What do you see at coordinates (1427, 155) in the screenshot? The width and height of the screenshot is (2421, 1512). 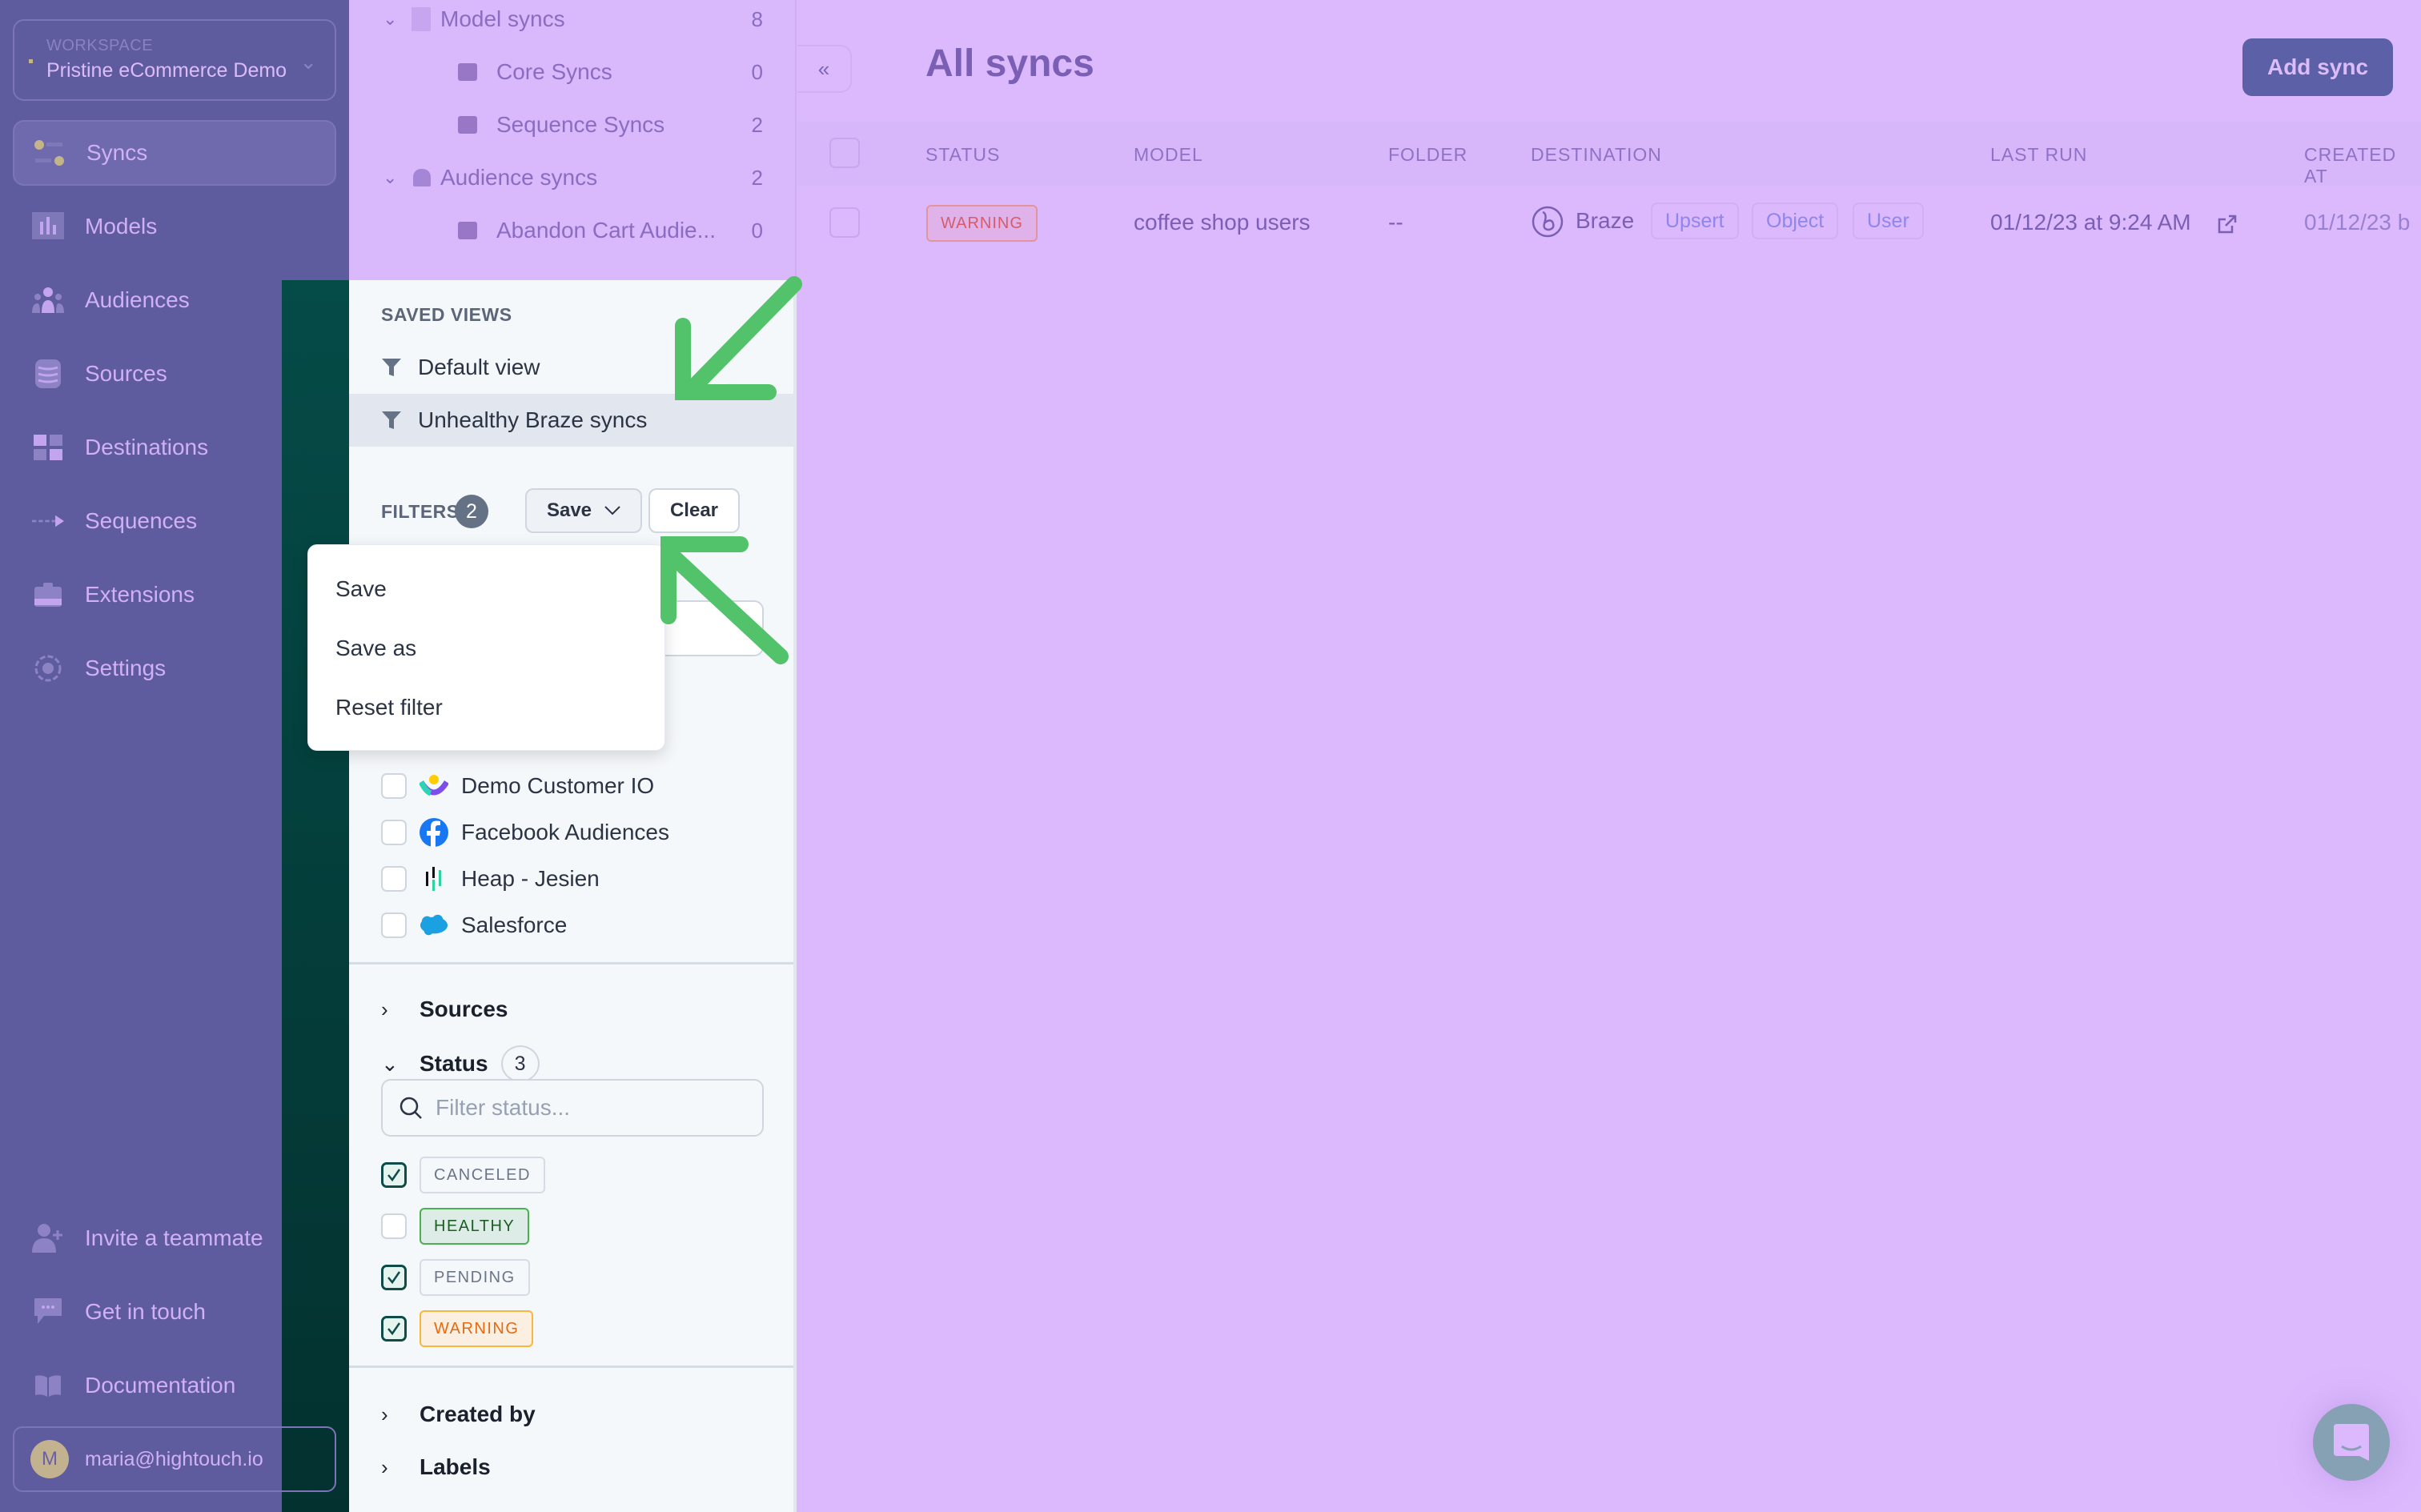 I see `column-header: FOLDER` at bounding box center [1427, 155].